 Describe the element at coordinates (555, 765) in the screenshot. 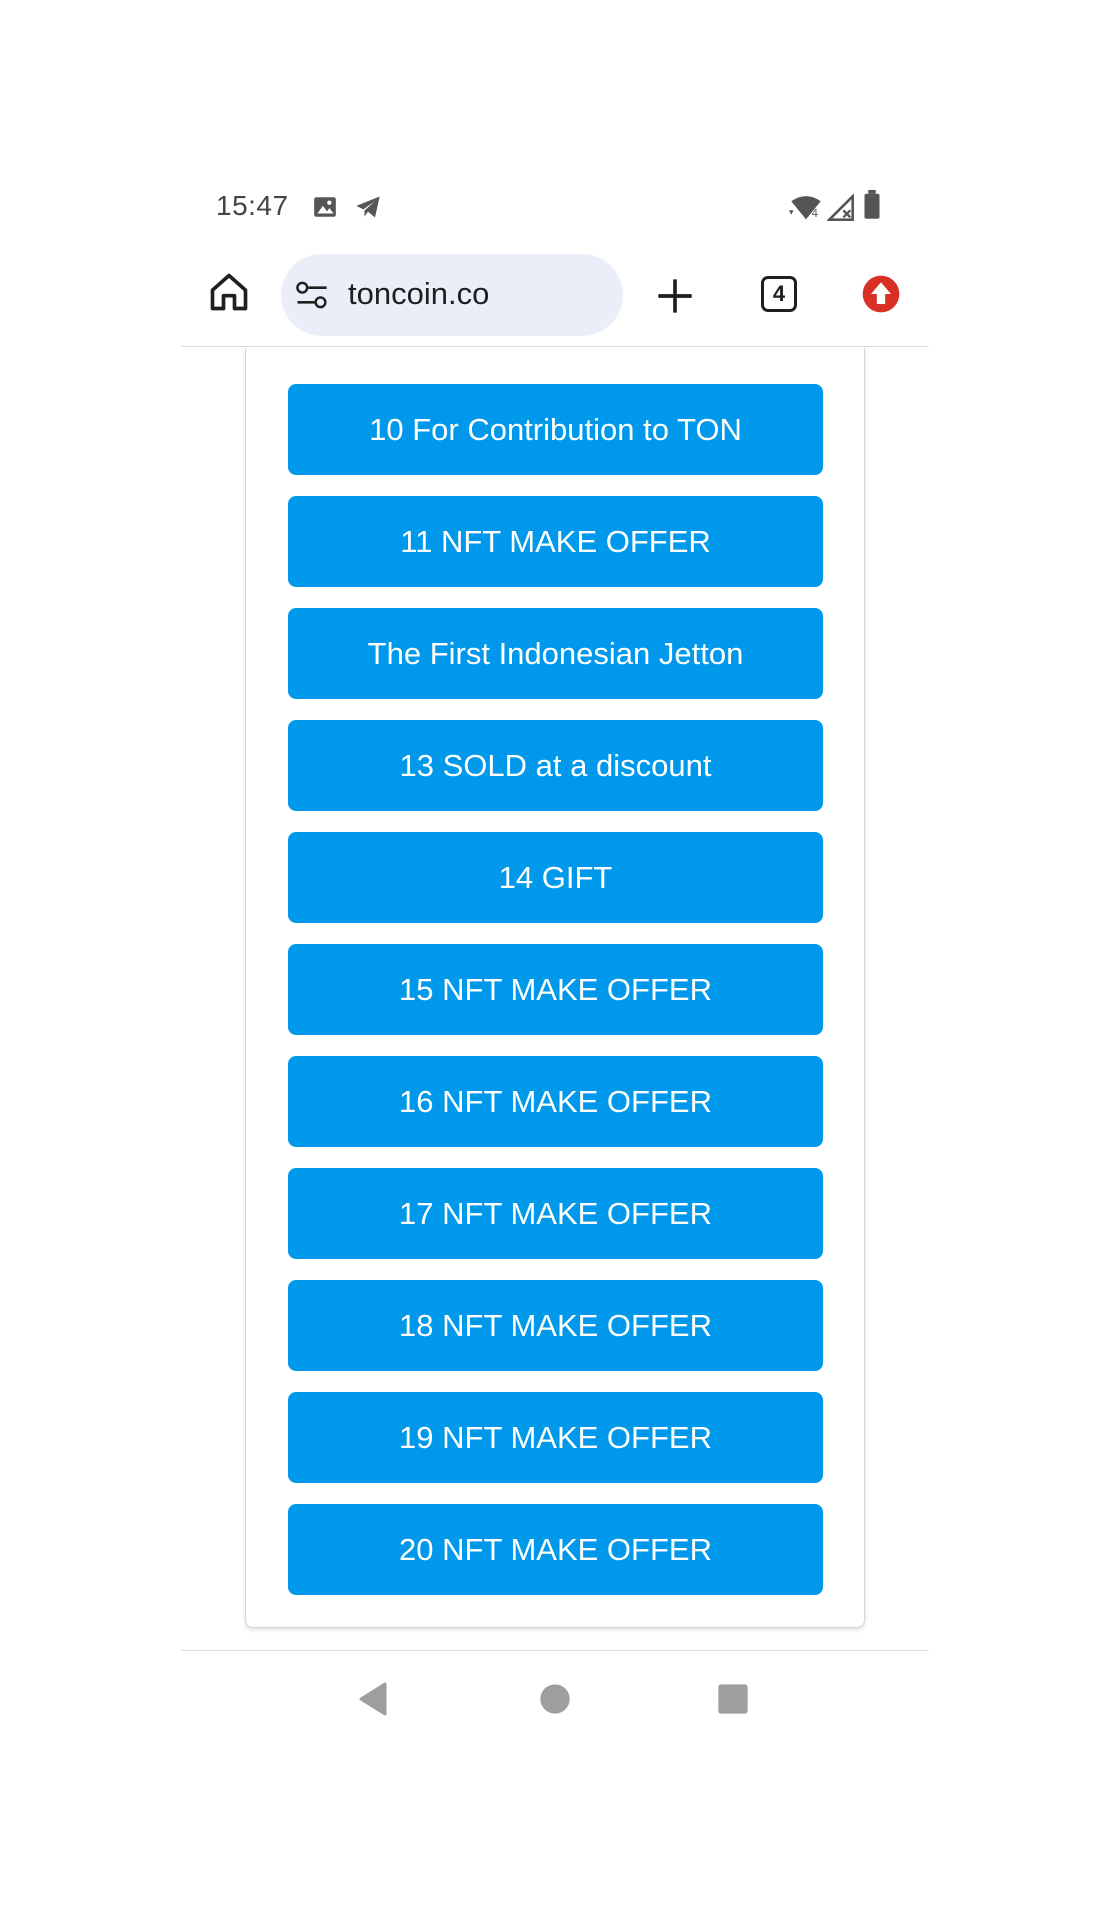

I see `button-13-sold-discount: 13 SOLD at a discount` at that location.